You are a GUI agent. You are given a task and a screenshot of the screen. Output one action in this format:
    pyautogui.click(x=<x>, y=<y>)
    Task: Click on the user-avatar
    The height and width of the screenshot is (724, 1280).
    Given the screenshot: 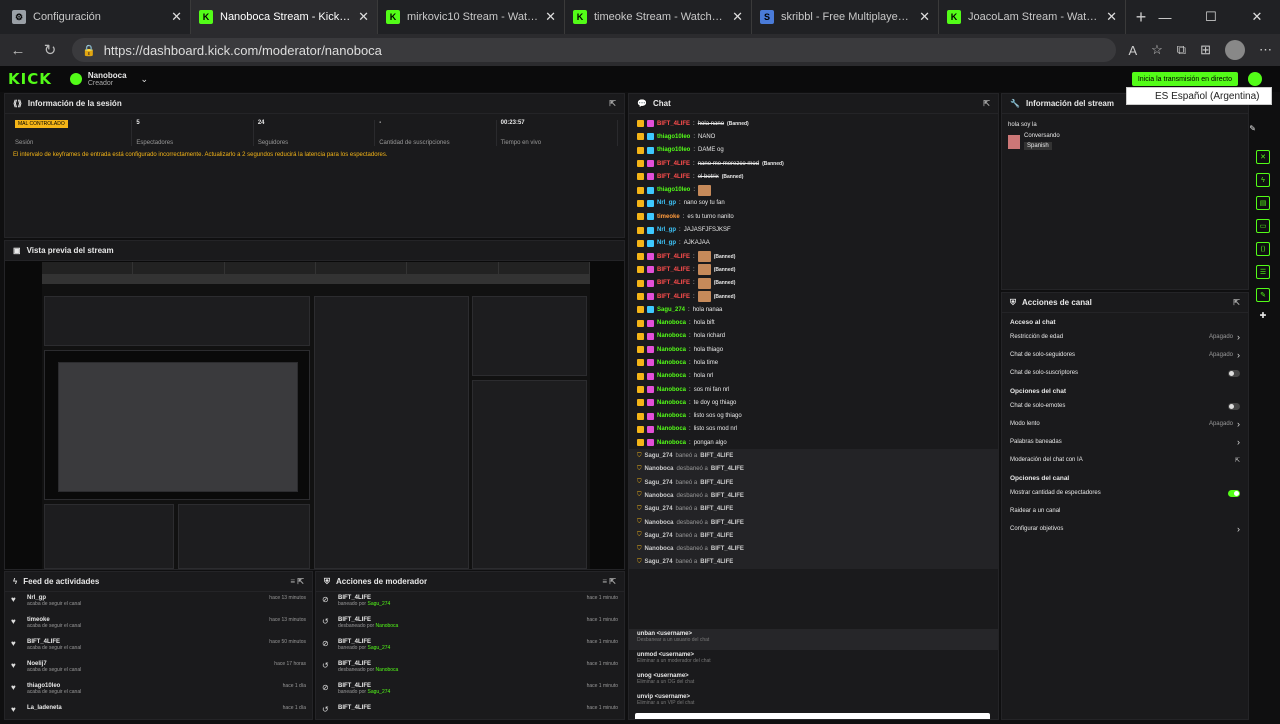 What is the action you would take?
    pyautogui.click(x=1255, y=79)
    